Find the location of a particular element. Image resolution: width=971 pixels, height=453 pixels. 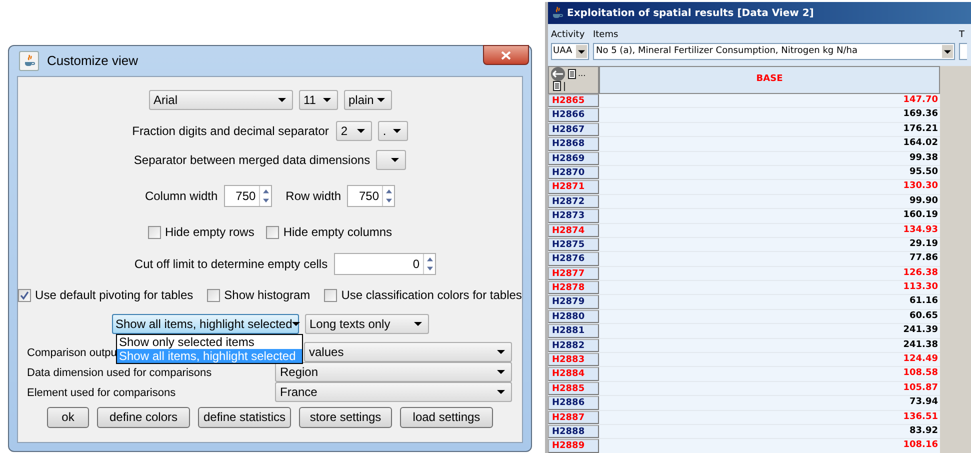

row-header: H2879 is located at coordinates (573, 302).